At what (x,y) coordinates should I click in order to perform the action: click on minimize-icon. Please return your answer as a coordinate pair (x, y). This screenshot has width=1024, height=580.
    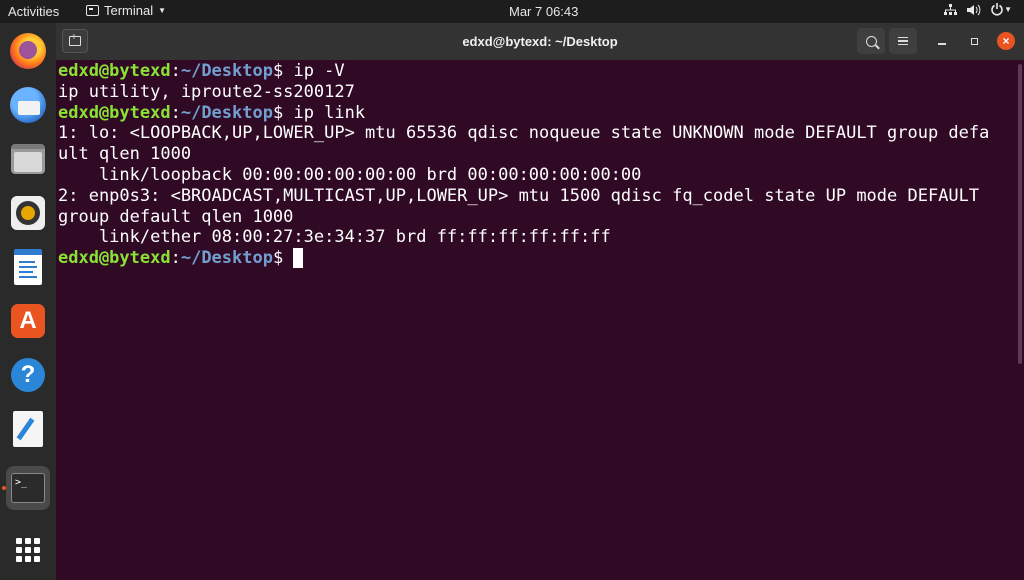
    Looking at the image, I should click on (942, 44).